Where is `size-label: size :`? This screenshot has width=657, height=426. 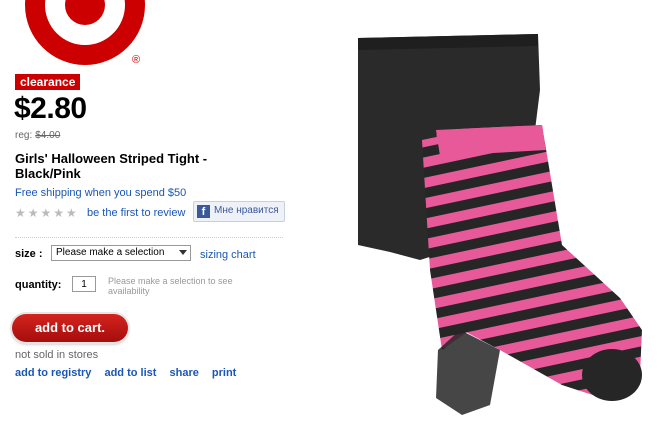 size-label: size : is located at coordinates (29, 254).